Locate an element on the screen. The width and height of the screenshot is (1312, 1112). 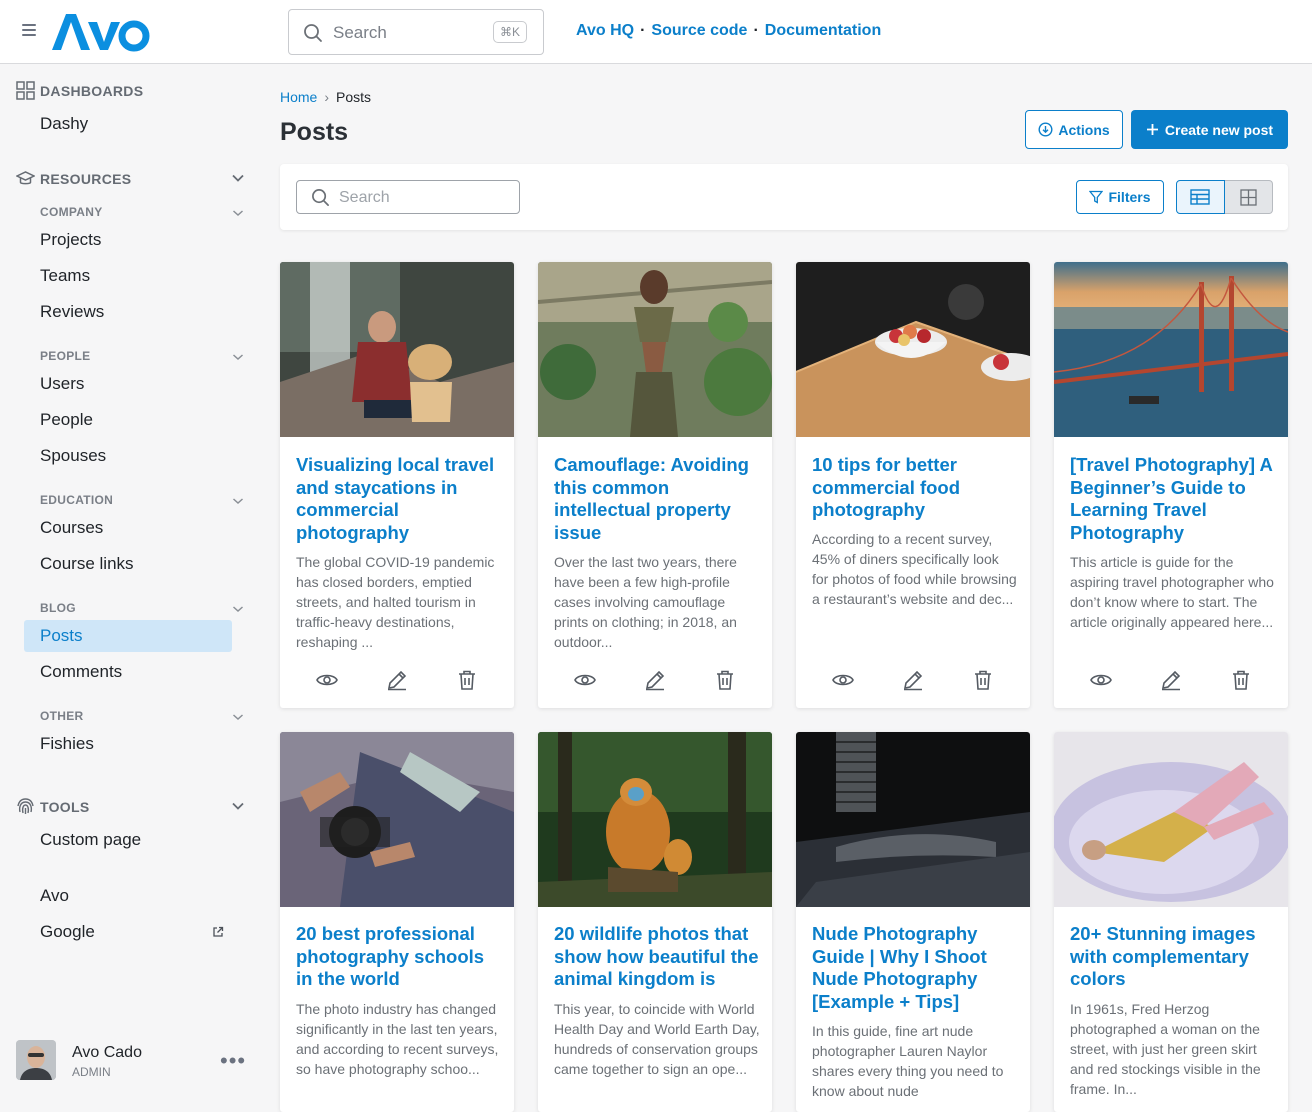
sidebar-item-reviews: Reviews is located at coordinates (128, 312).